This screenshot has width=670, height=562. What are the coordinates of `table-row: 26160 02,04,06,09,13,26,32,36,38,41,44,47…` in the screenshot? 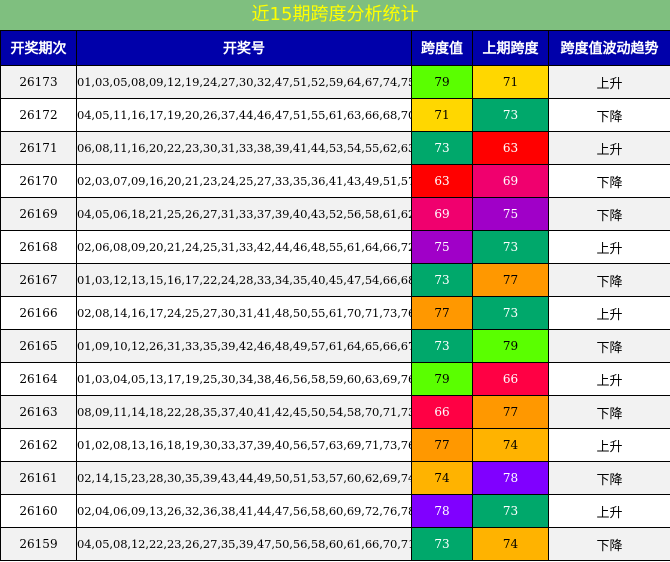 It's located at (335, 511).